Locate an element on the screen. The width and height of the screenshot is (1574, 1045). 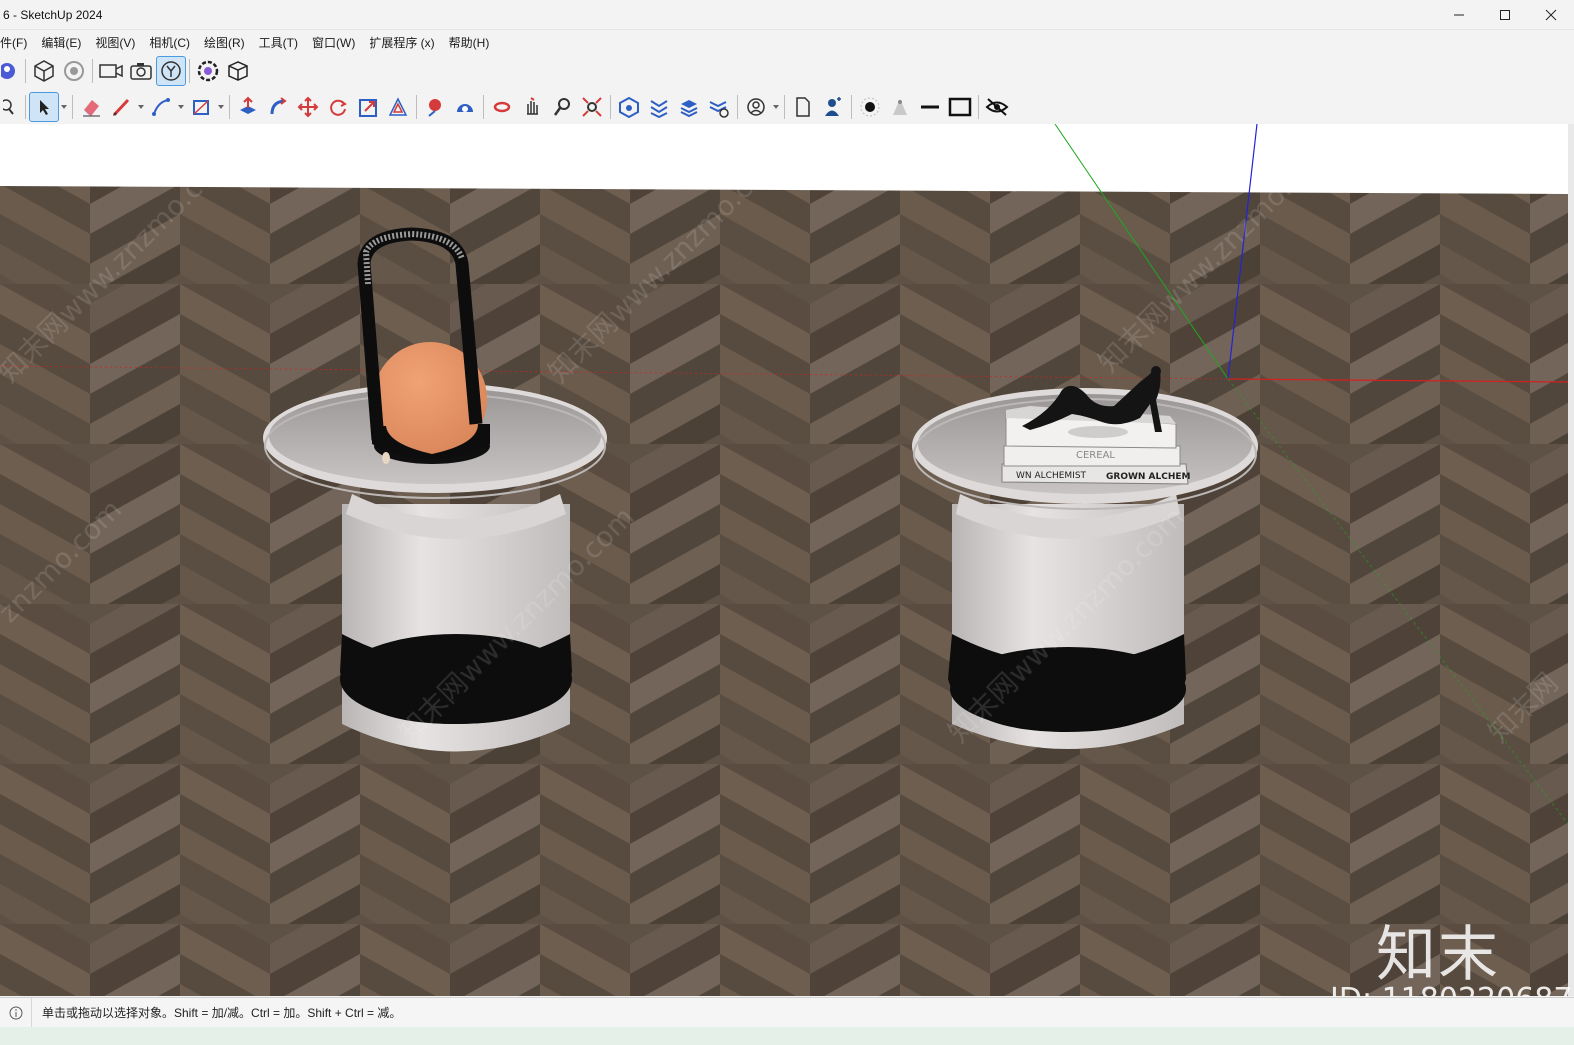
rotate-icon is located at coordinates (338, 107).